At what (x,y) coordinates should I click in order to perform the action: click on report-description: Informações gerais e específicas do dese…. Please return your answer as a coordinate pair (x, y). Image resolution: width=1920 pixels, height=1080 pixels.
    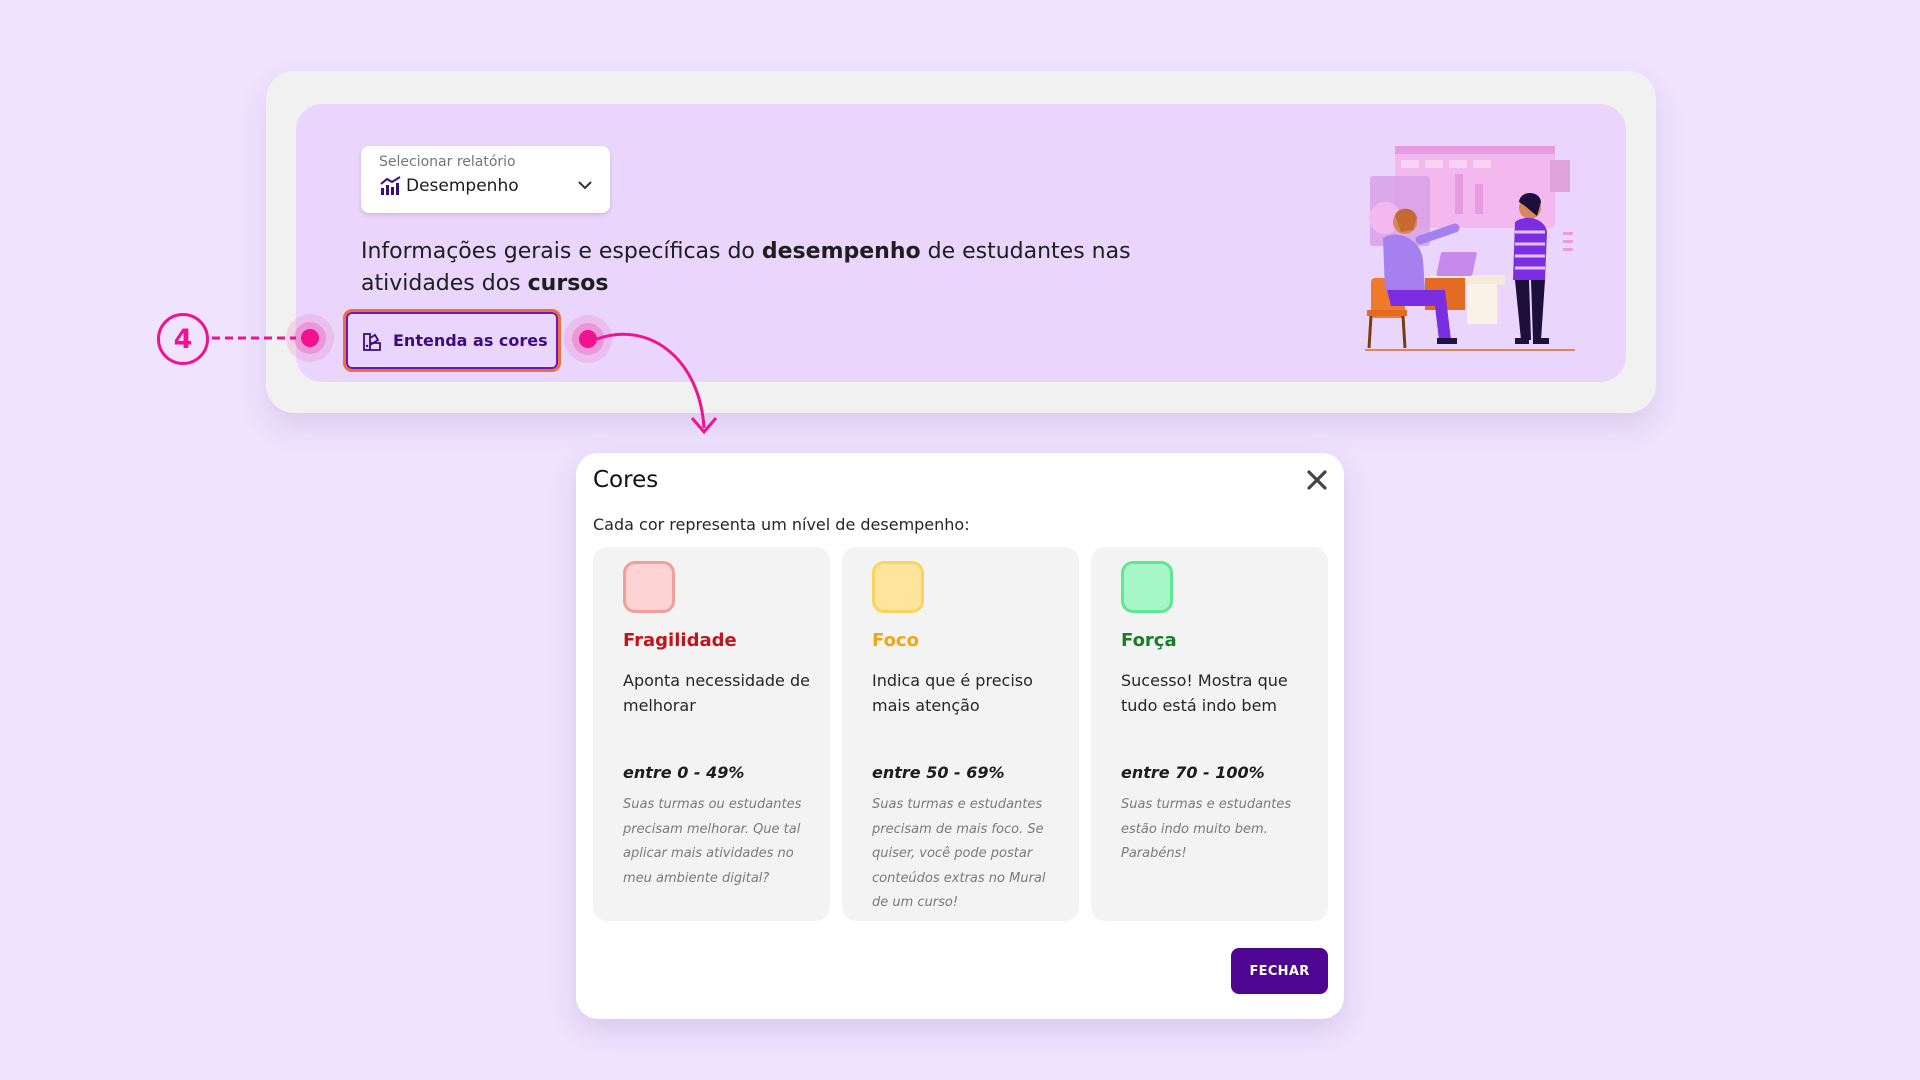
    Looking at the image, I should click on (771, 268).